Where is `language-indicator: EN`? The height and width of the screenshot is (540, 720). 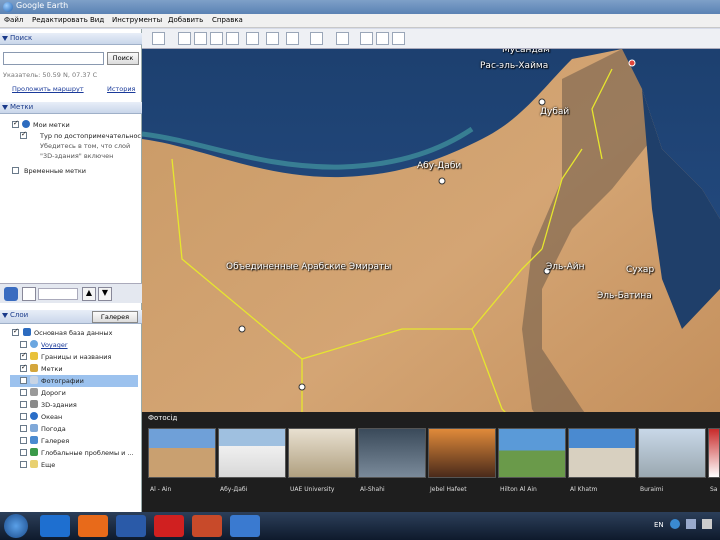 language-indicator: EN is located at coordinates (659, 525).